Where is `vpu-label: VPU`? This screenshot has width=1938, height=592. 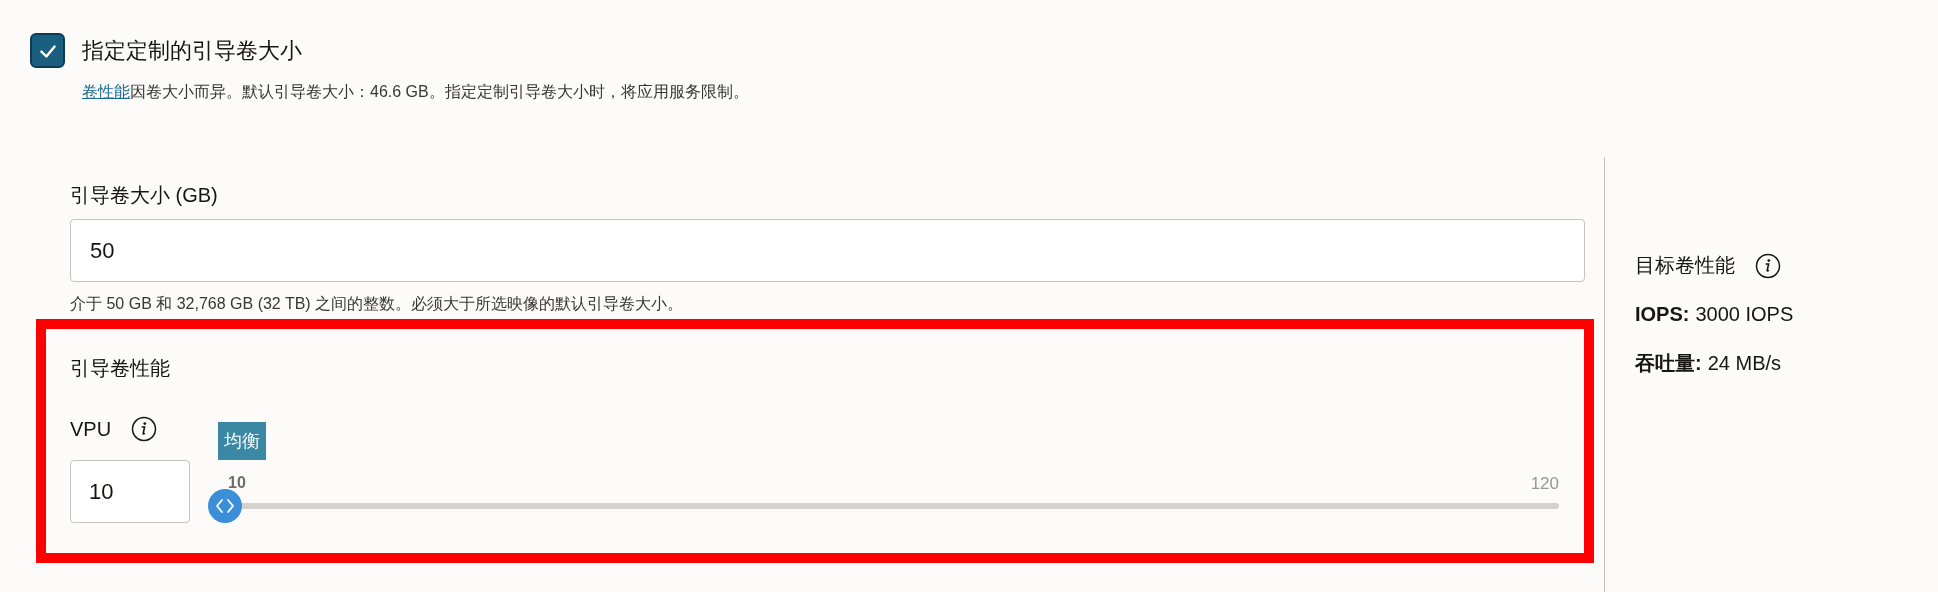
vpu-label: VPU is located at coordinates (91, 429).